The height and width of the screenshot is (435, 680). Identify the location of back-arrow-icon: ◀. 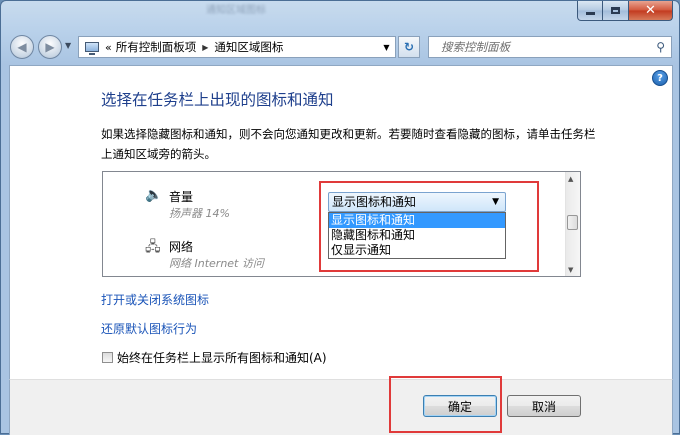
(22, 47).